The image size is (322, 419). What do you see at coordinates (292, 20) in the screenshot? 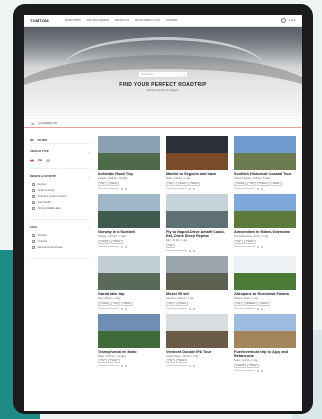
I see `login-link: Log in` at bounding box center [292, 20].